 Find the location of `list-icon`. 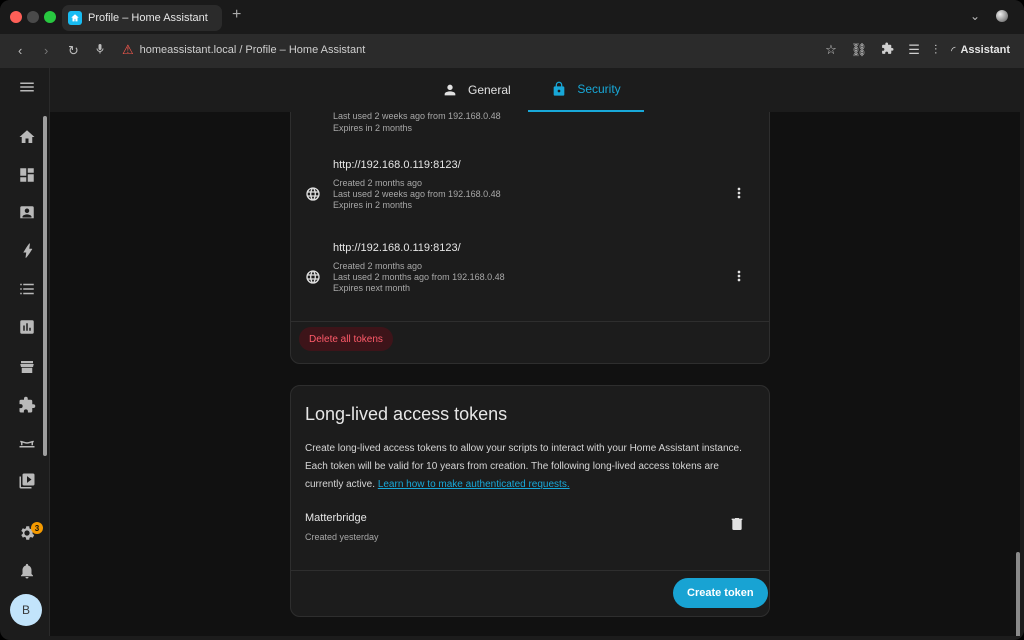

list-icon is located at coordinates (27, 289).